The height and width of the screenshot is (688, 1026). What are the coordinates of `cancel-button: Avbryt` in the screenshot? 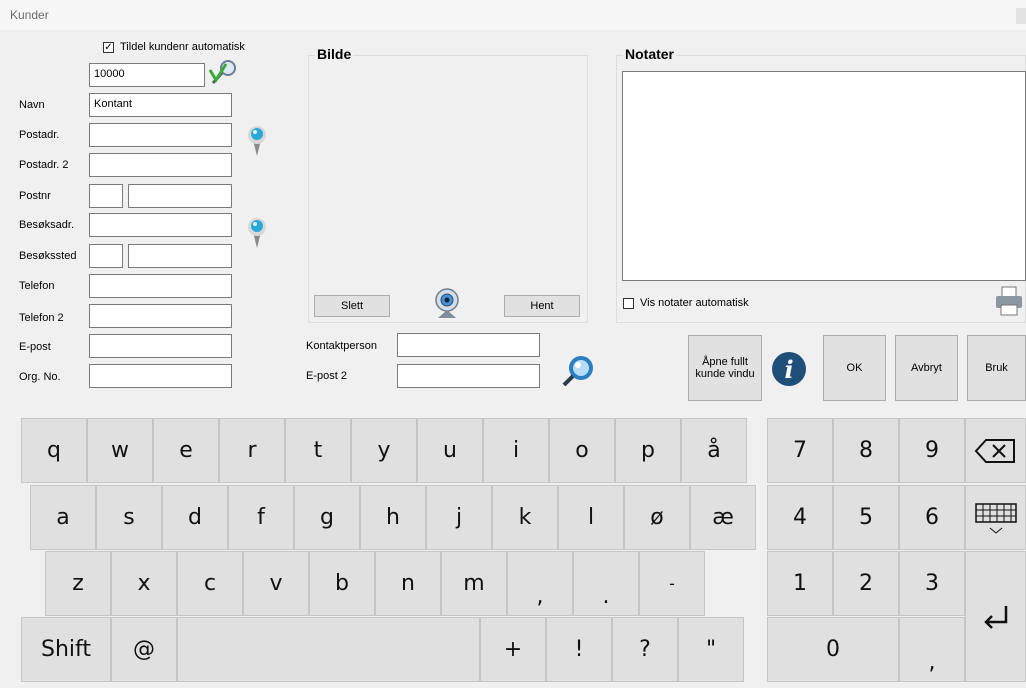 It's located at (926, 368).